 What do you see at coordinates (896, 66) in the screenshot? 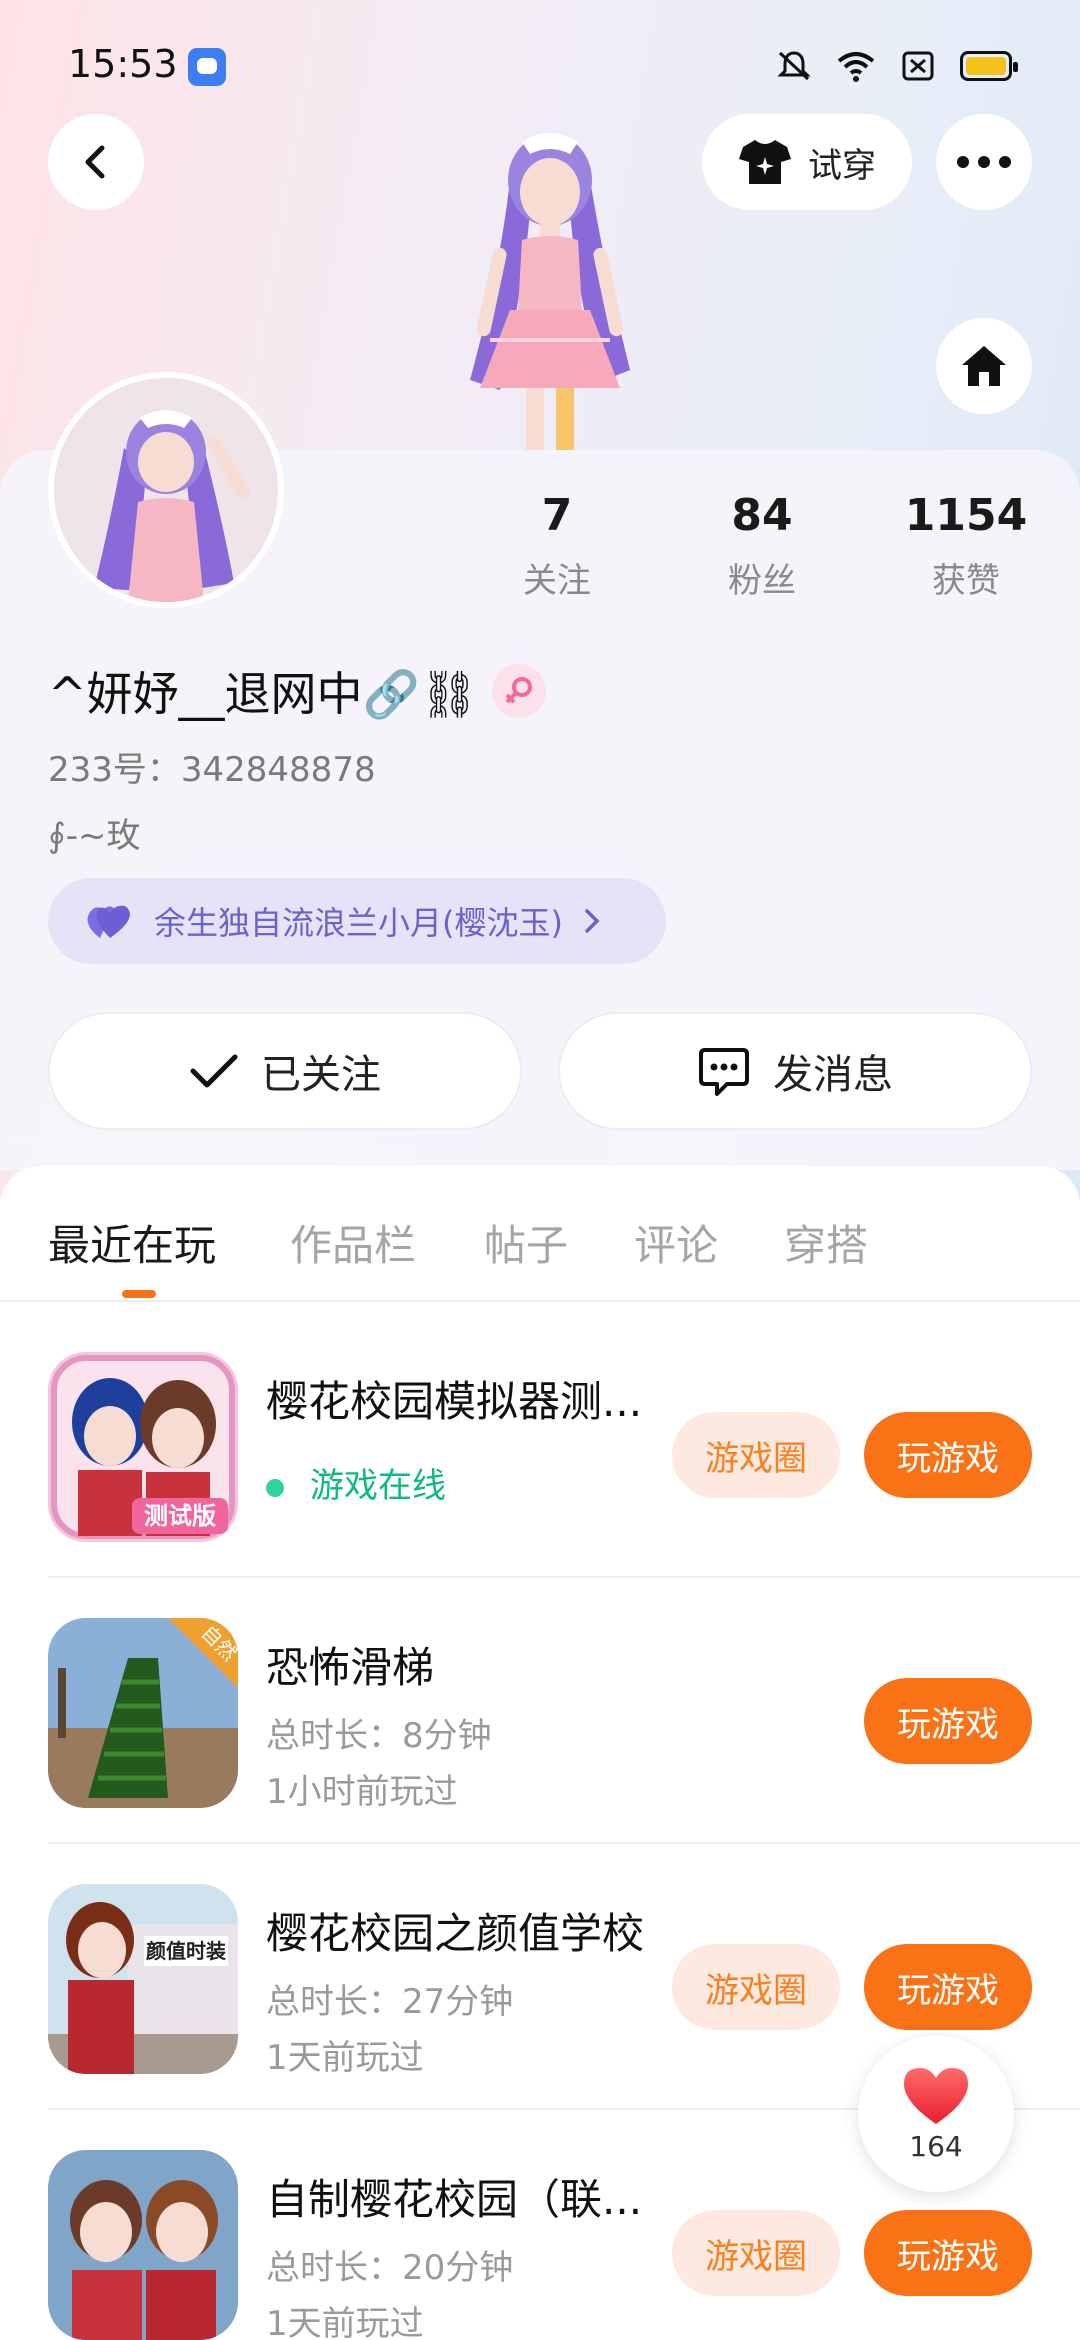
I see `status-icons` at bounding box center [896, 66].